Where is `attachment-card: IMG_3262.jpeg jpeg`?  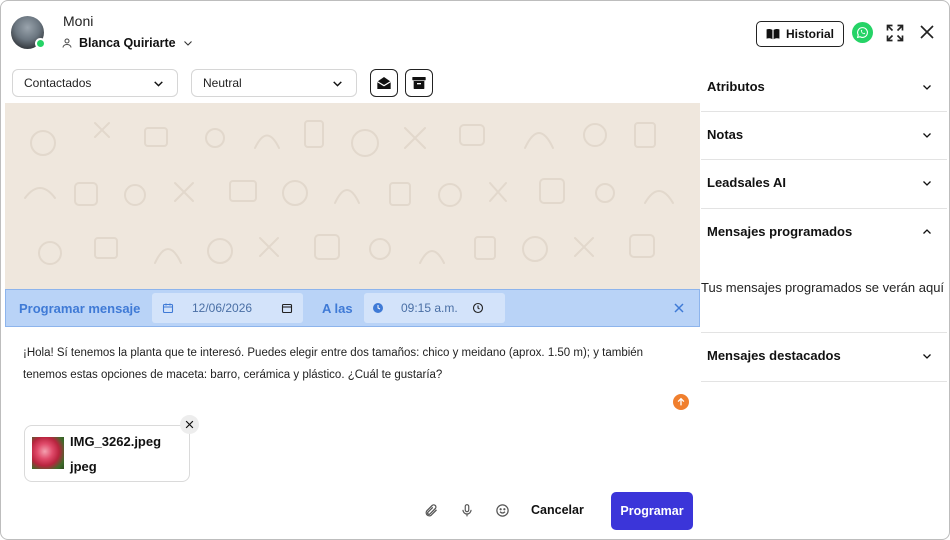 attachment-card: IMG_3262.jpeg jpeg is located at coordinates (107, 453).